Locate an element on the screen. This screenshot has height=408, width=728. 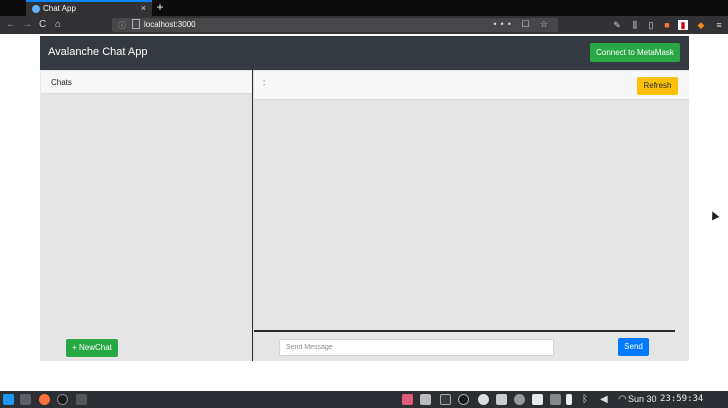
taskbar-date: Sun 30 is located at coordinates (642, 399).